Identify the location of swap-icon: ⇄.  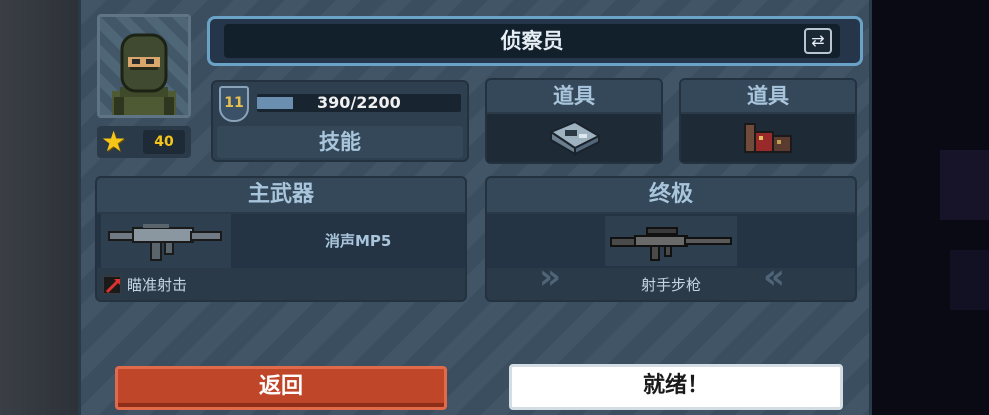
(818, 40).